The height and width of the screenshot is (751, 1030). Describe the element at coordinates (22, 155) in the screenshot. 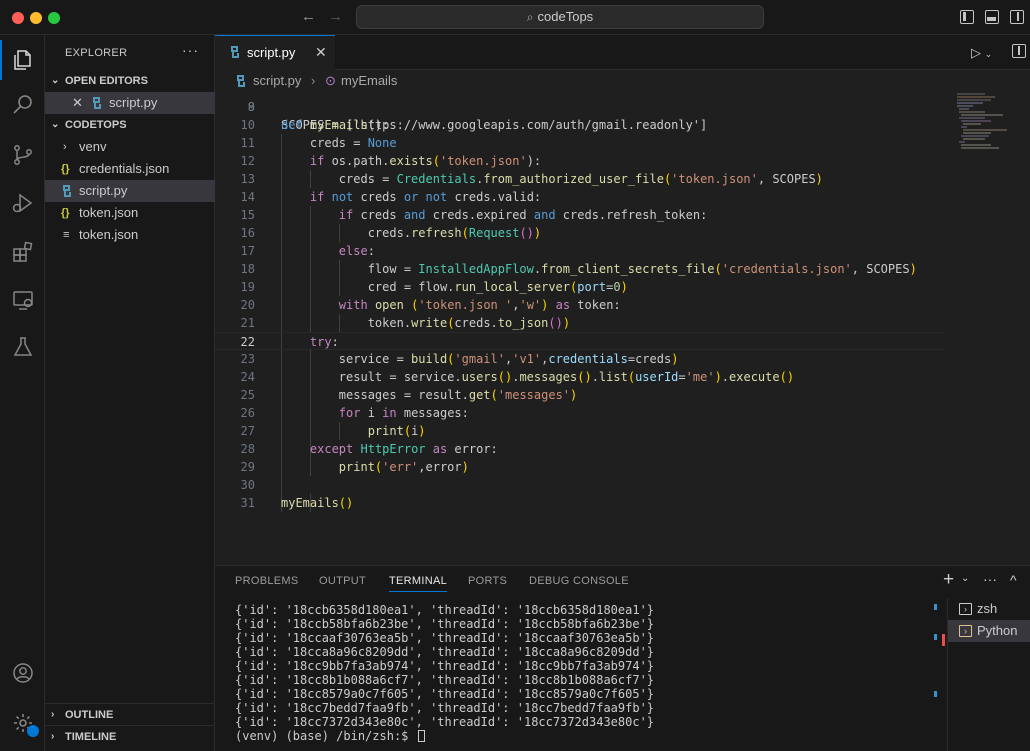

I see `source-control-icon` at that location.